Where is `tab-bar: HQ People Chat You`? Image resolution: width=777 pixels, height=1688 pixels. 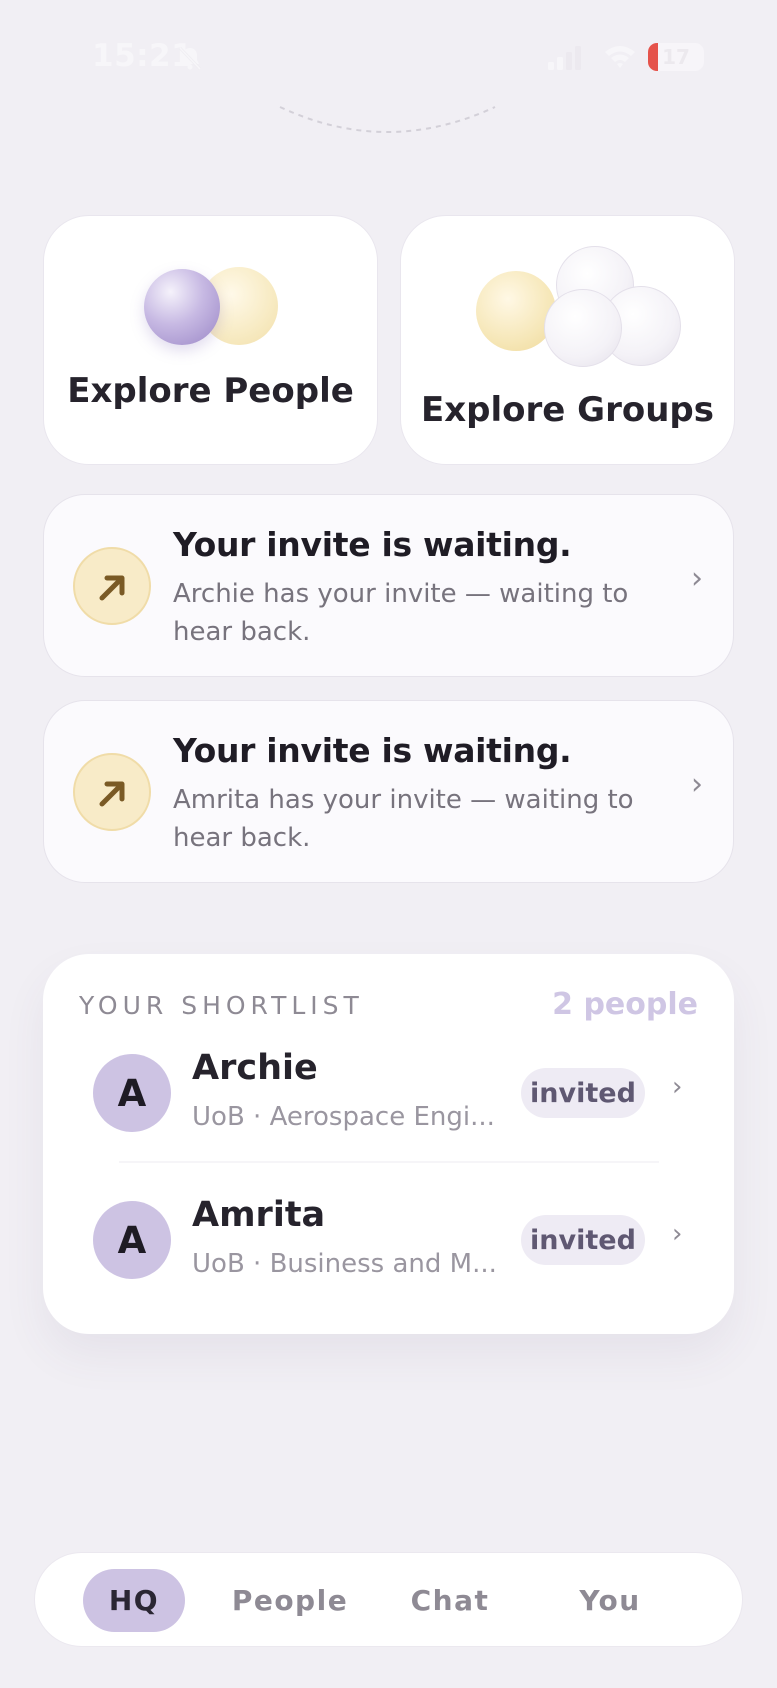
tab-bar: HQ People Chat You is located at coordinates (388, 1599).